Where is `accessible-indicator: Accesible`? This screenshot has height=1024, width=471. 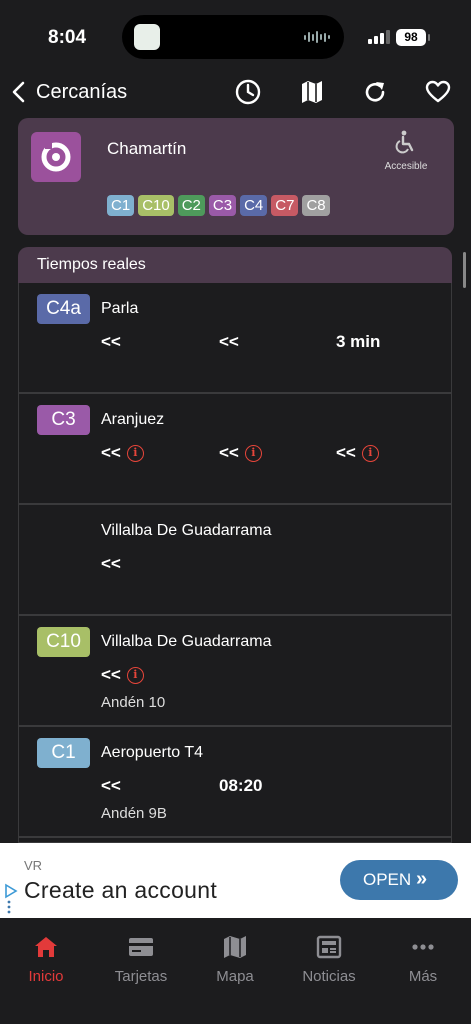
accessible-indicator: Accesible is located at coordinates (406, 151).